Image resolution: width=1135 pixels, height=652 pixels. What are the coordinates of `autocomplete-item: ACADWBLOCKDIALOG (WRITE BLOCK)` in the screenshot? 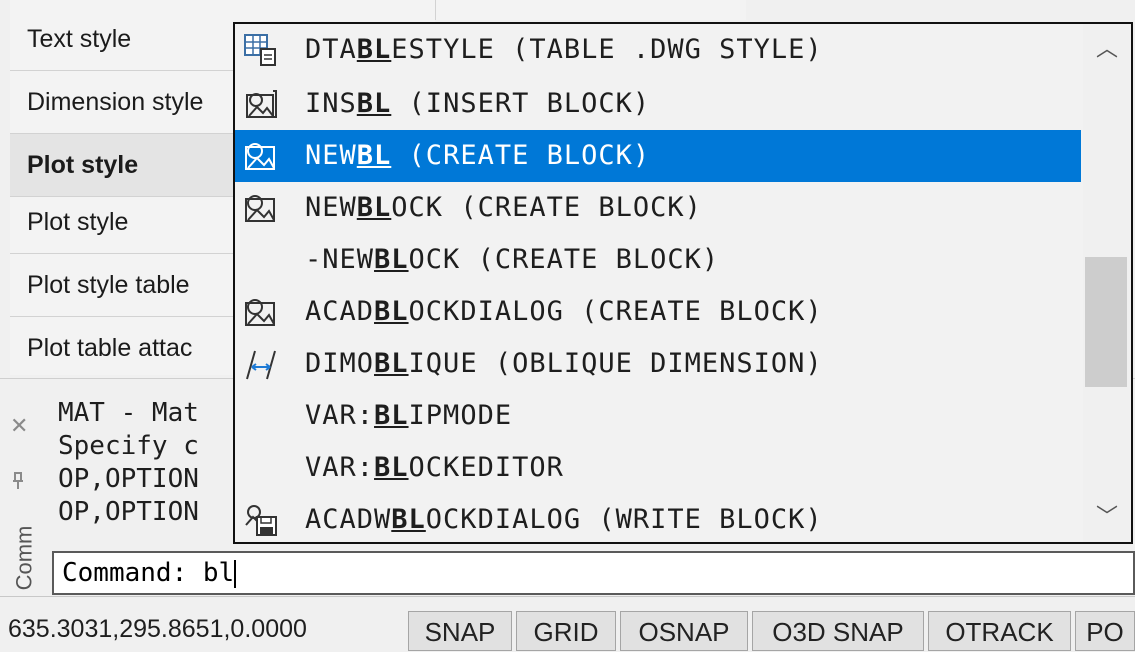 It's located at (658, 518).